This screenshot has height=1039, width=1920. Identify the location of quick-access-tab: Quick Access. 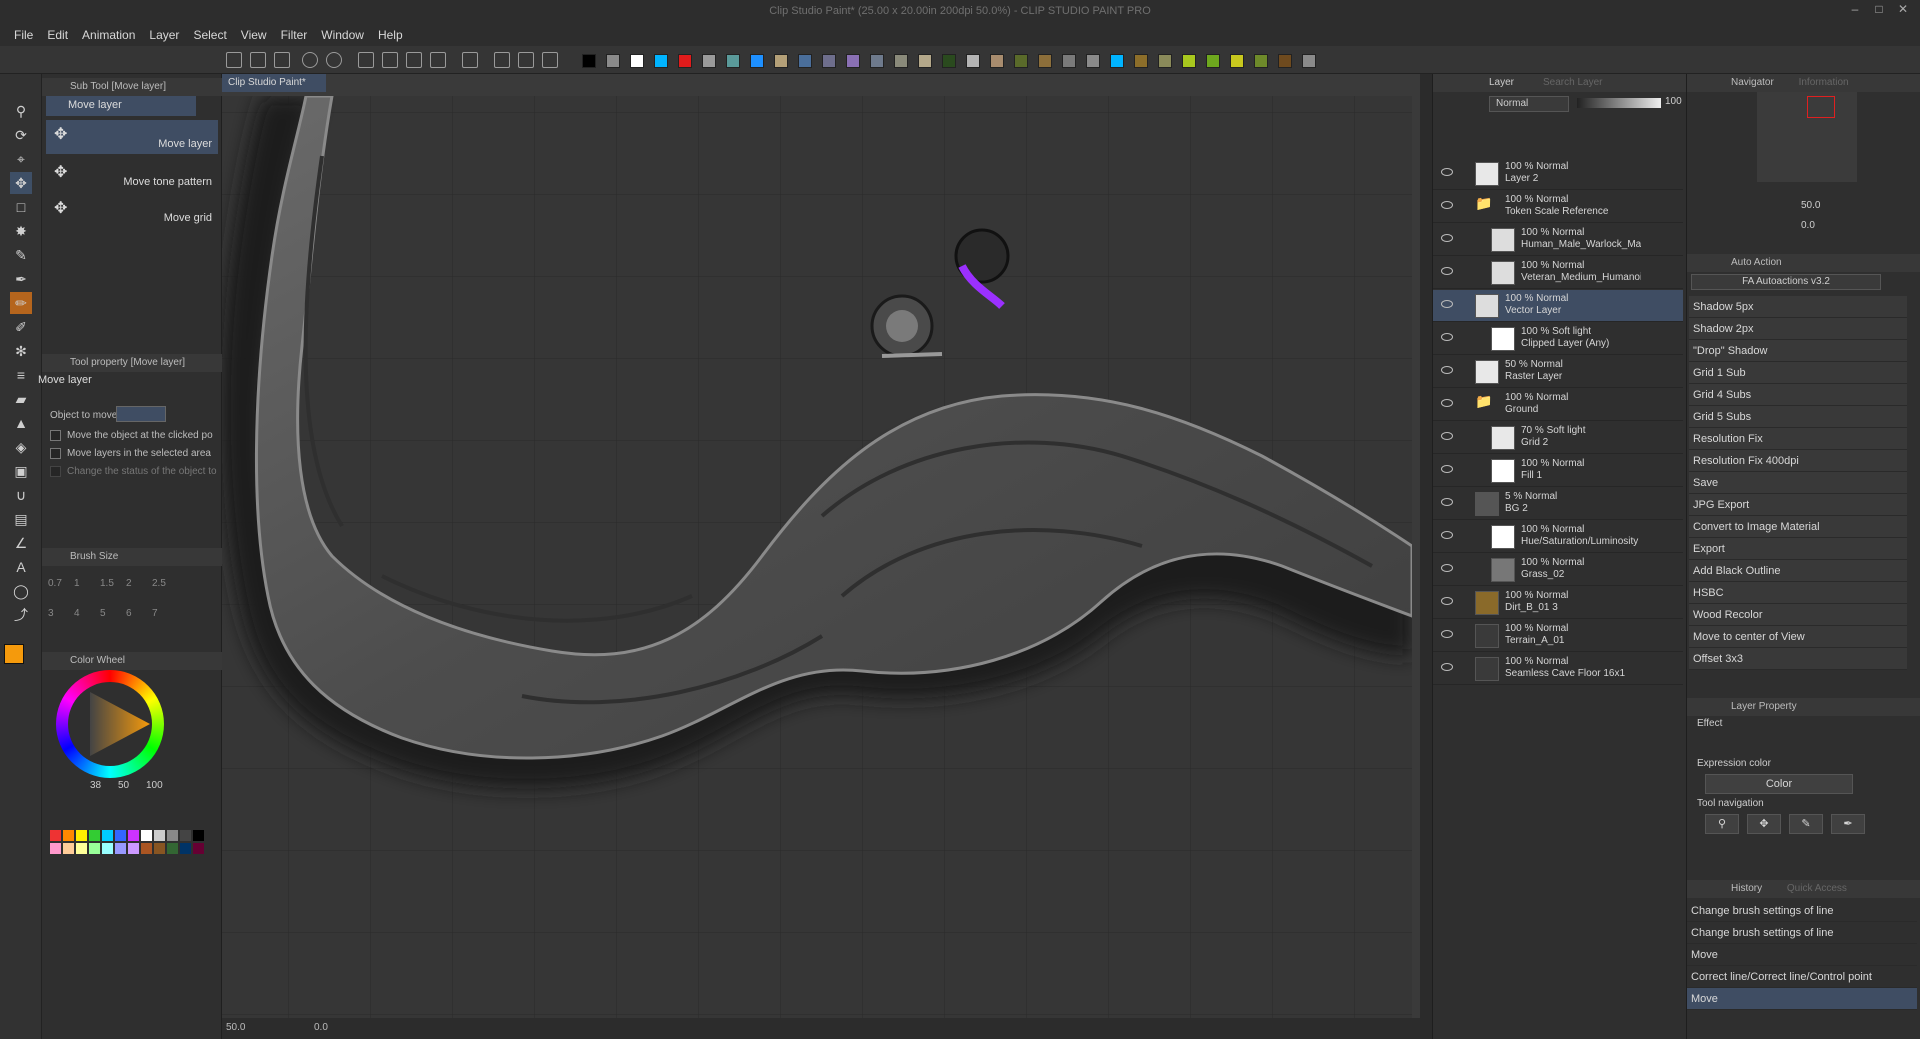
(1817, 888).